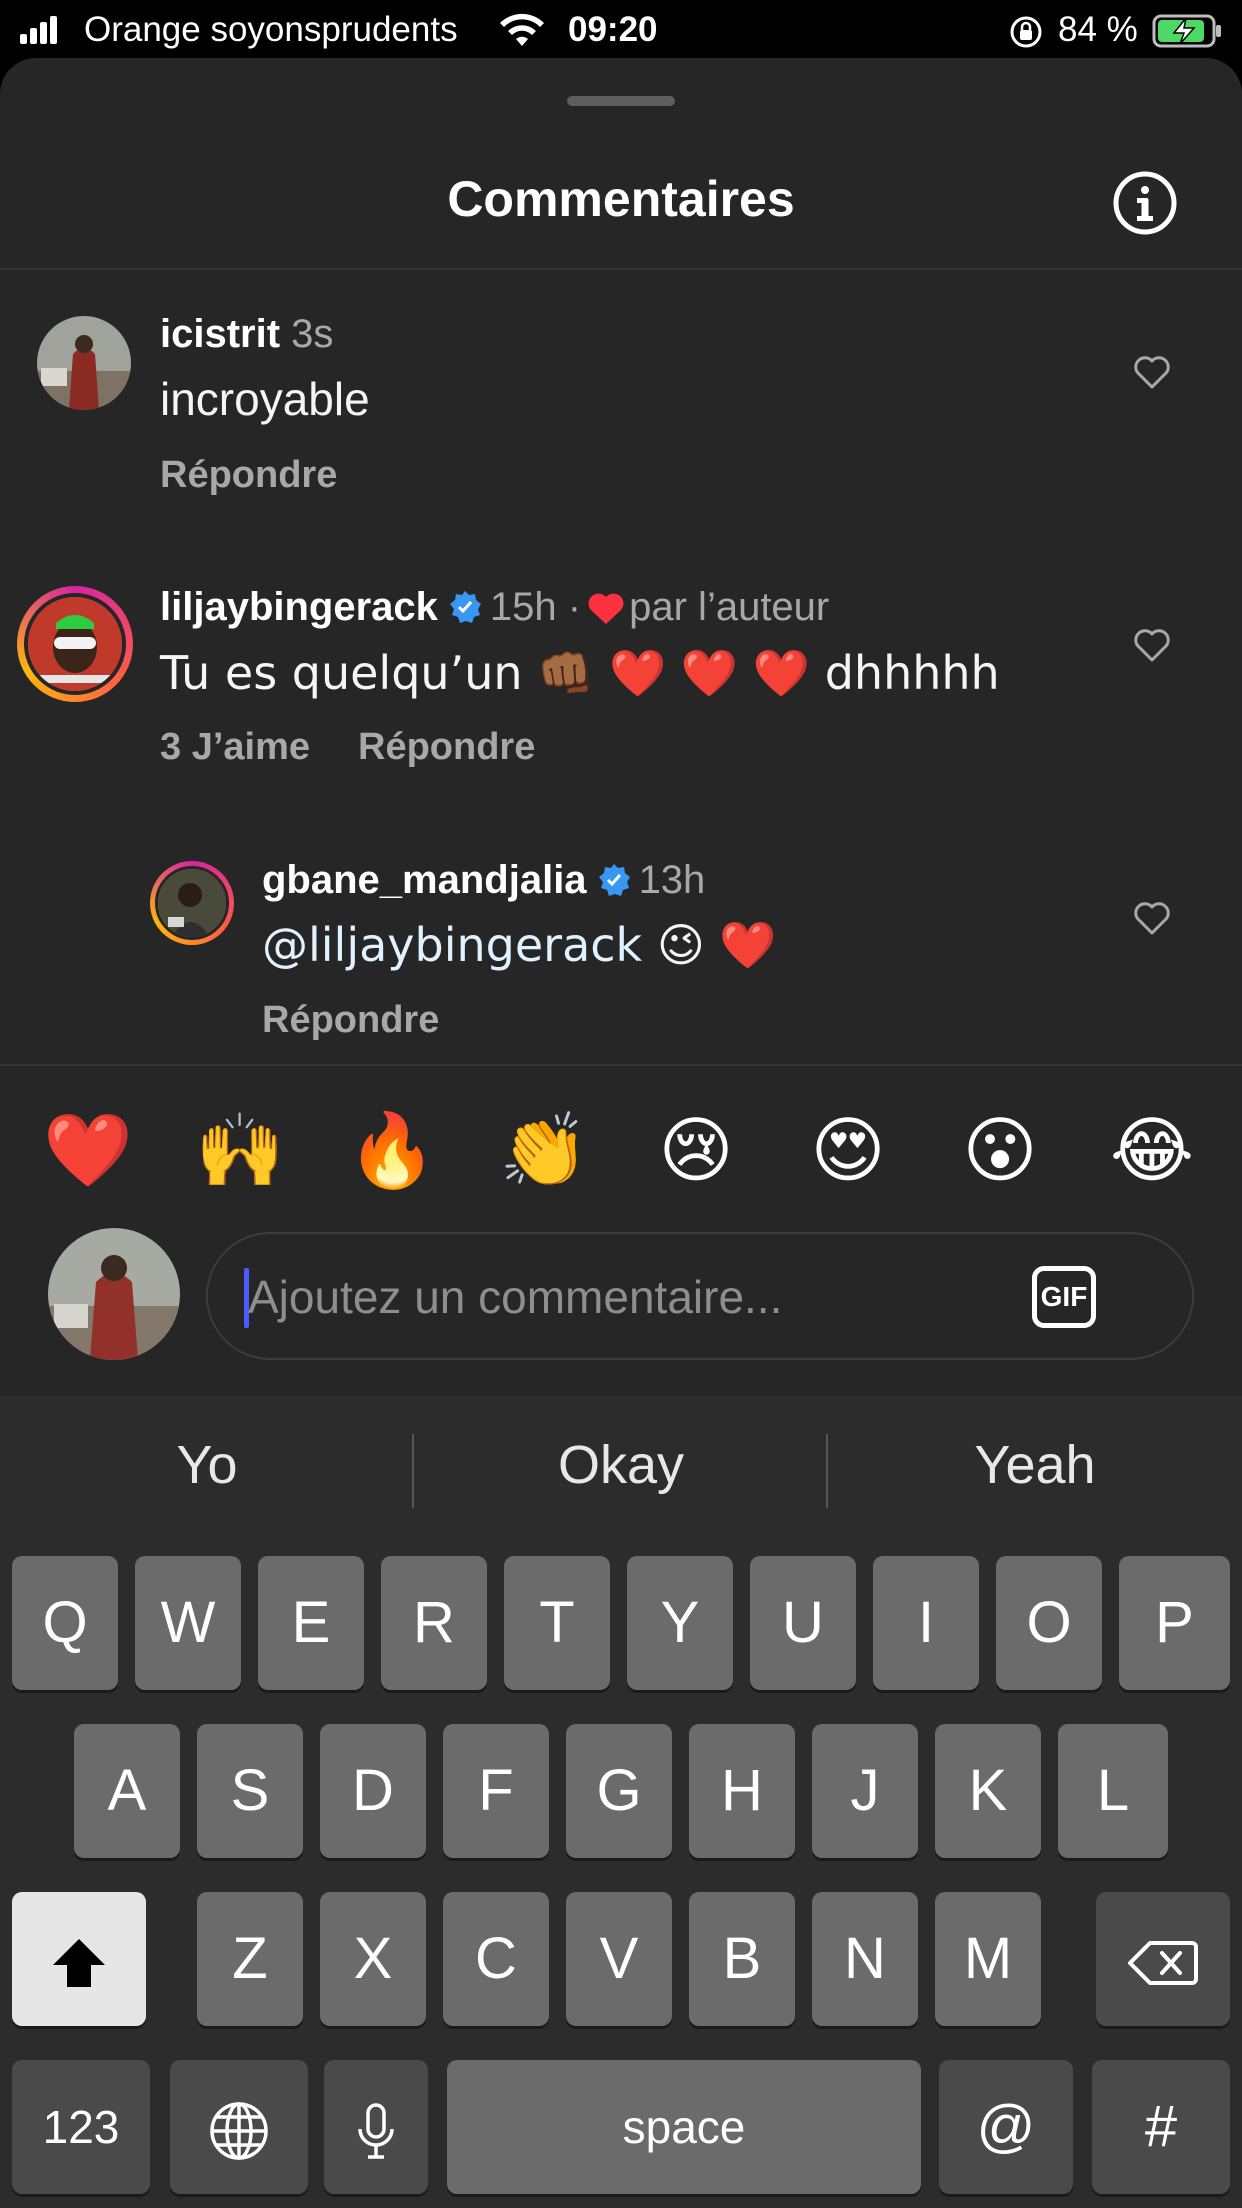 Image resolution: width=1242 pixels, height=2208 pixels. I want to click on key-f: F, so click(496, 1791).